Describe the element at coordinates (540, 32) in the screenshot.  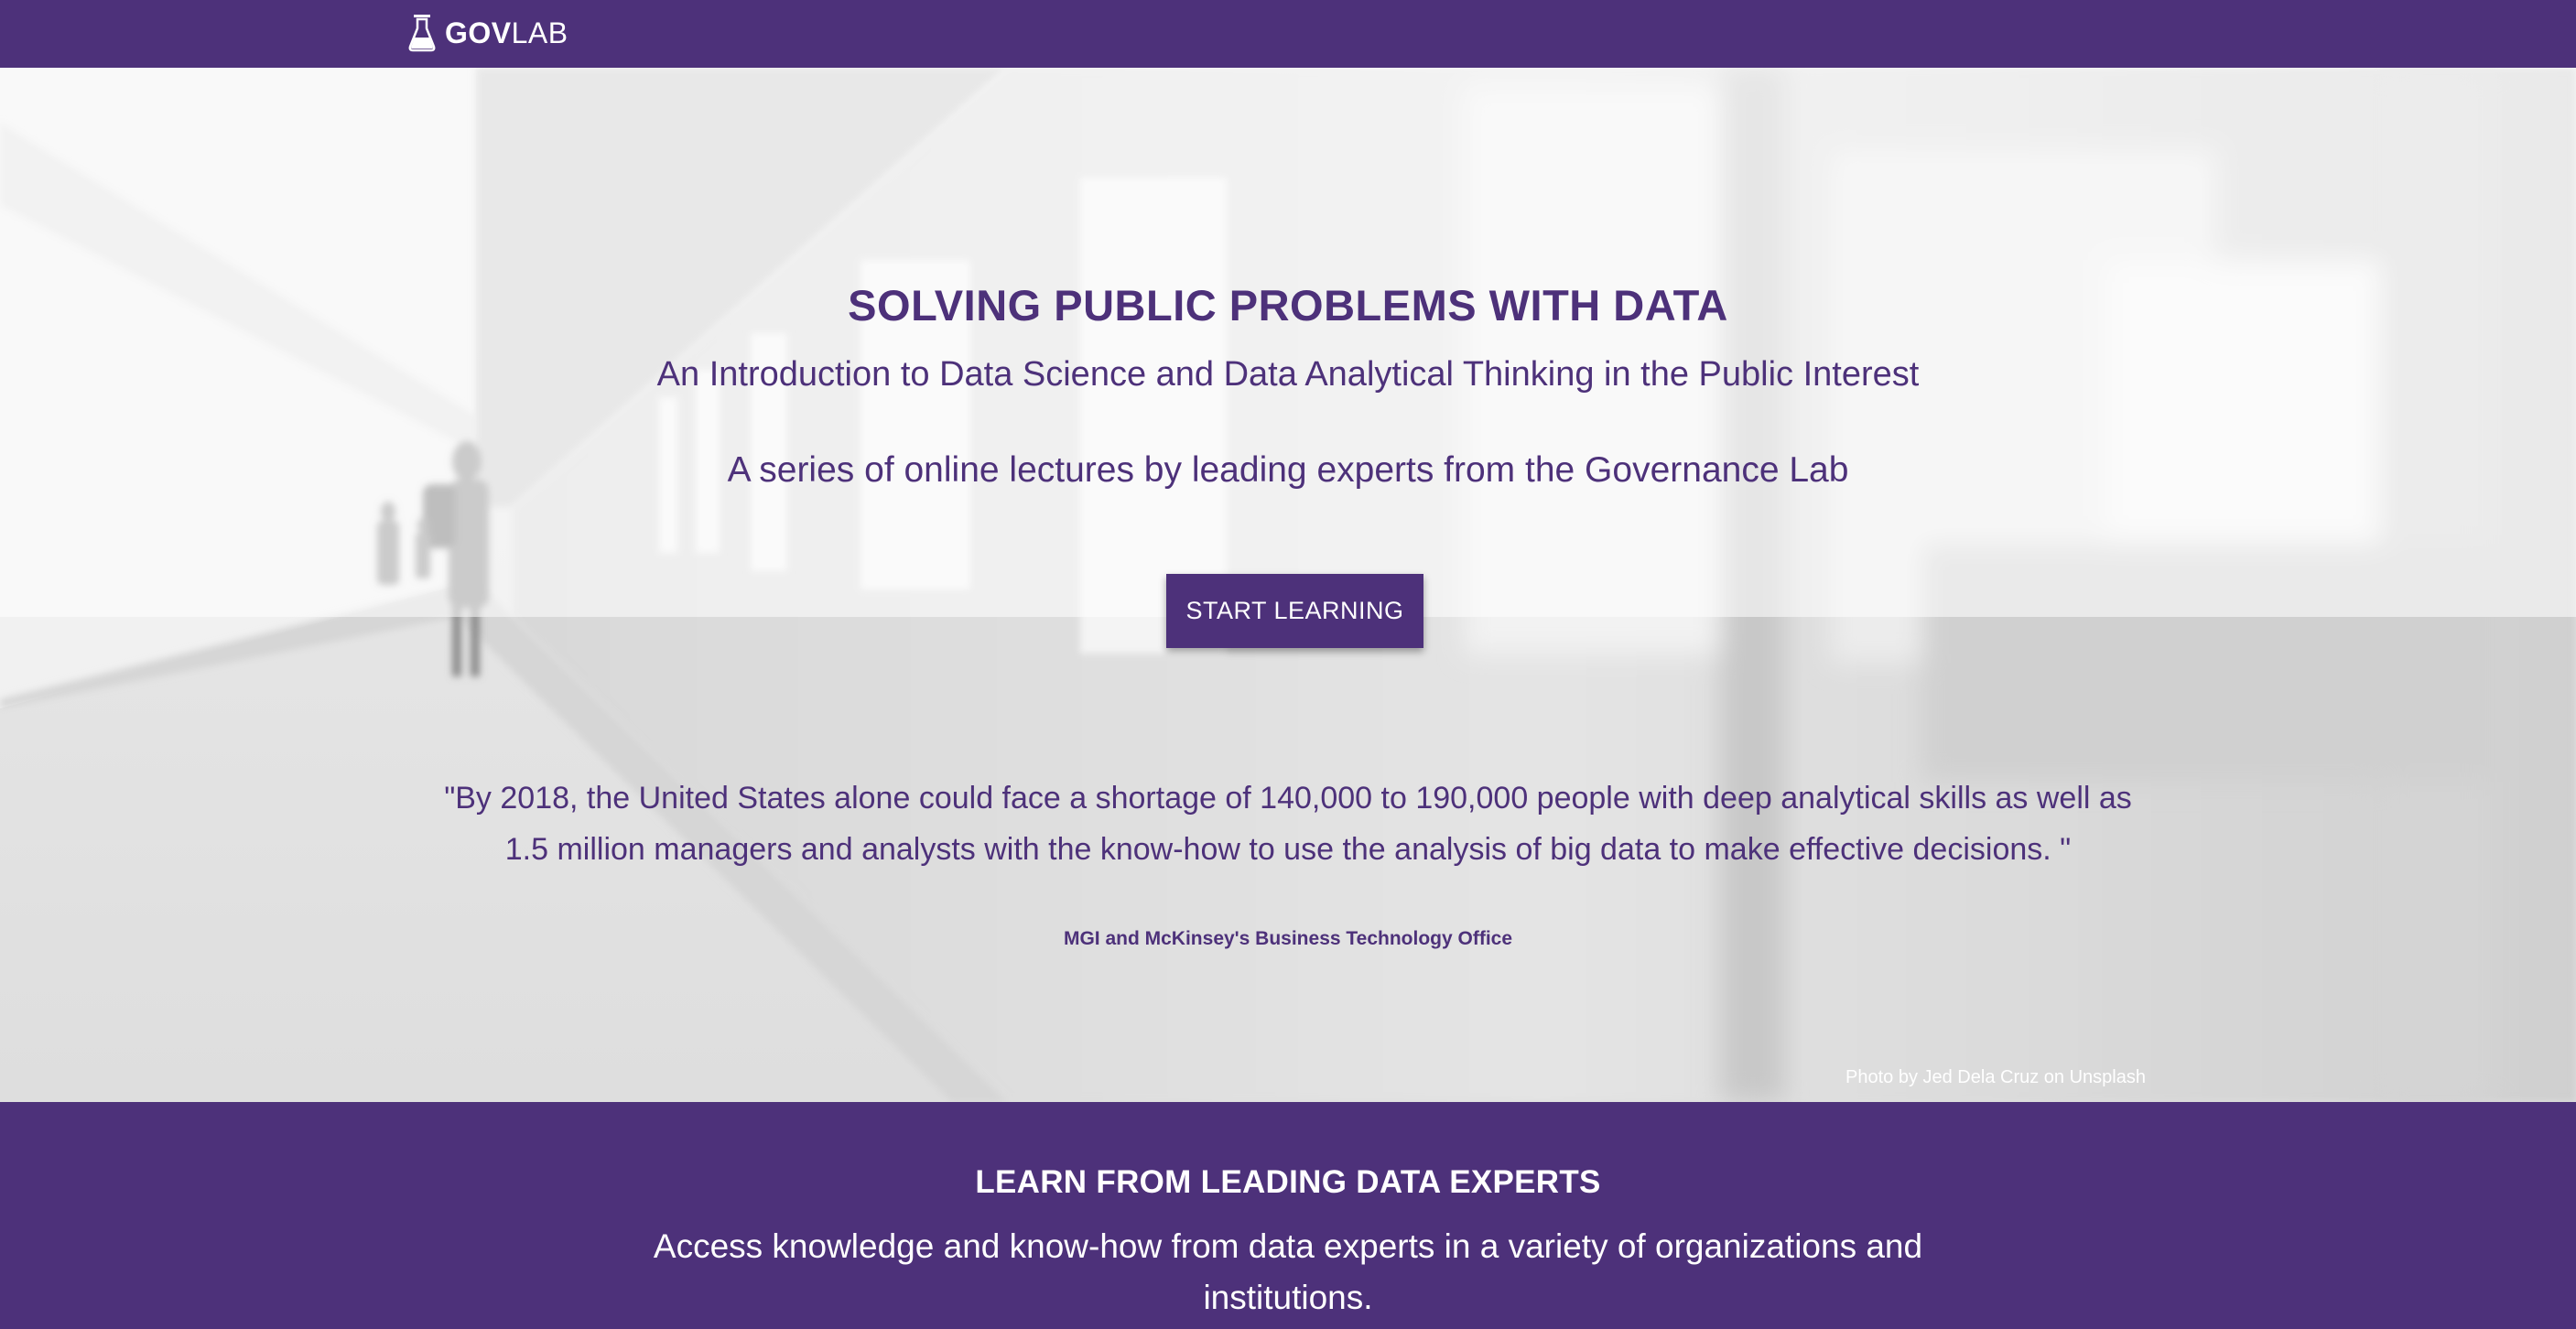
I see `brand-lab-text: LAB` at that location.